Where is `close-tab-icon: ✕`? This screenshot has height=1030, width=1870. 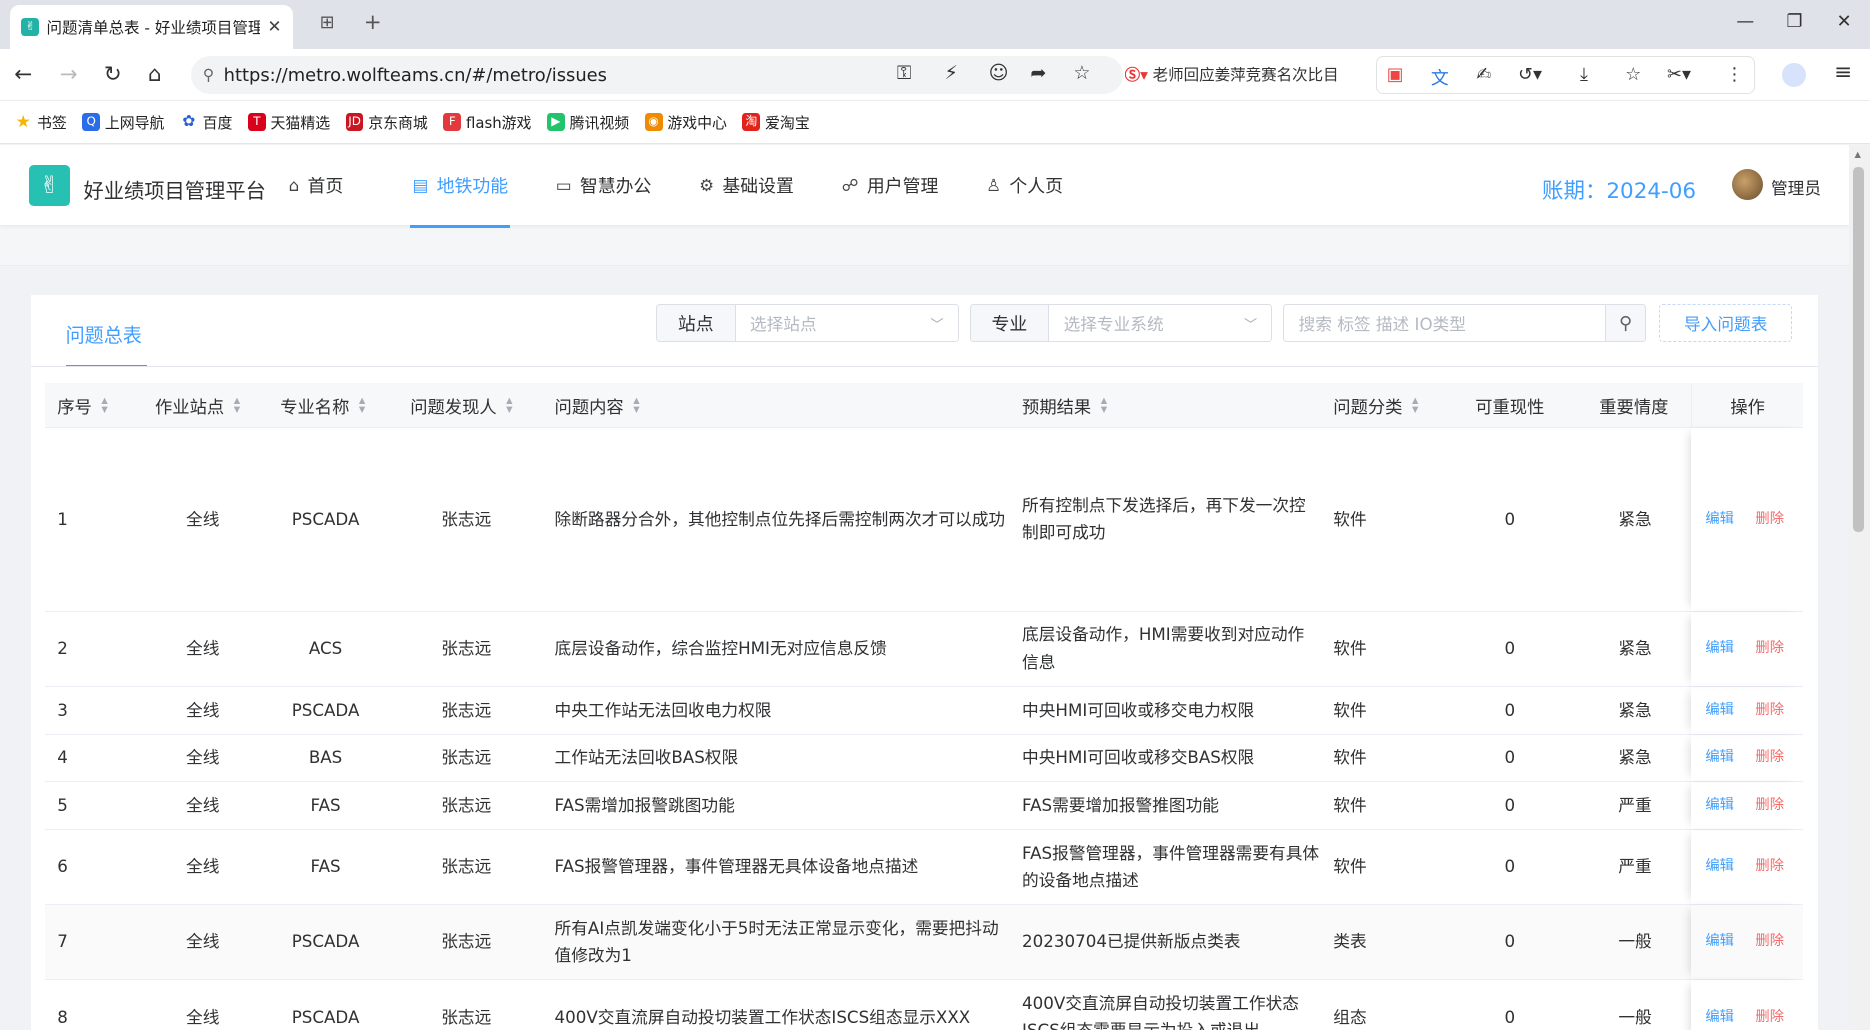
close-tab-icon: ✕ is located at coordinates (274, 26).